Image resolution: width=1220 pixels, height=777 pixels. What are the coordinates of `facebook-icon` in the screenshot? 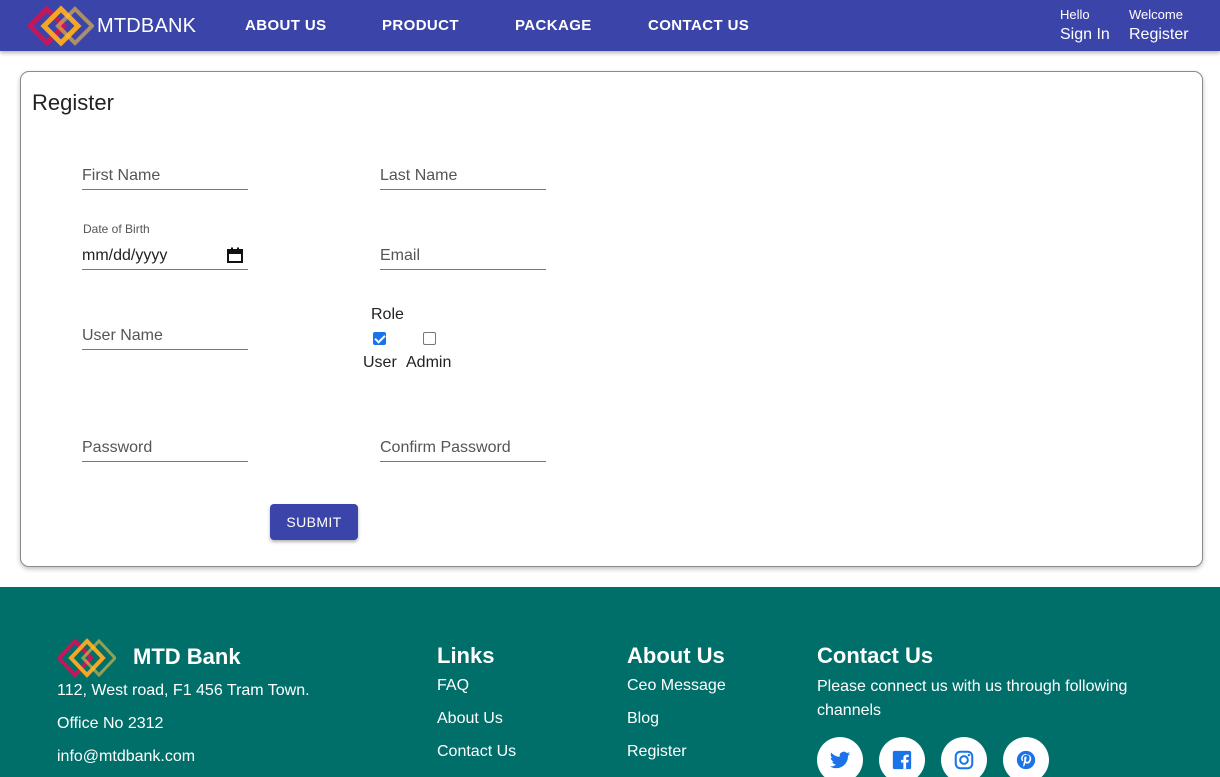 It's located at (902, 760).